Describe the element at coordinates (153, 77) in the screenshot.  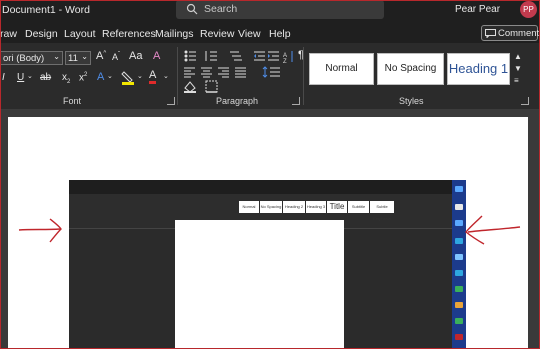
I see `font-color-icon: A` at that location.